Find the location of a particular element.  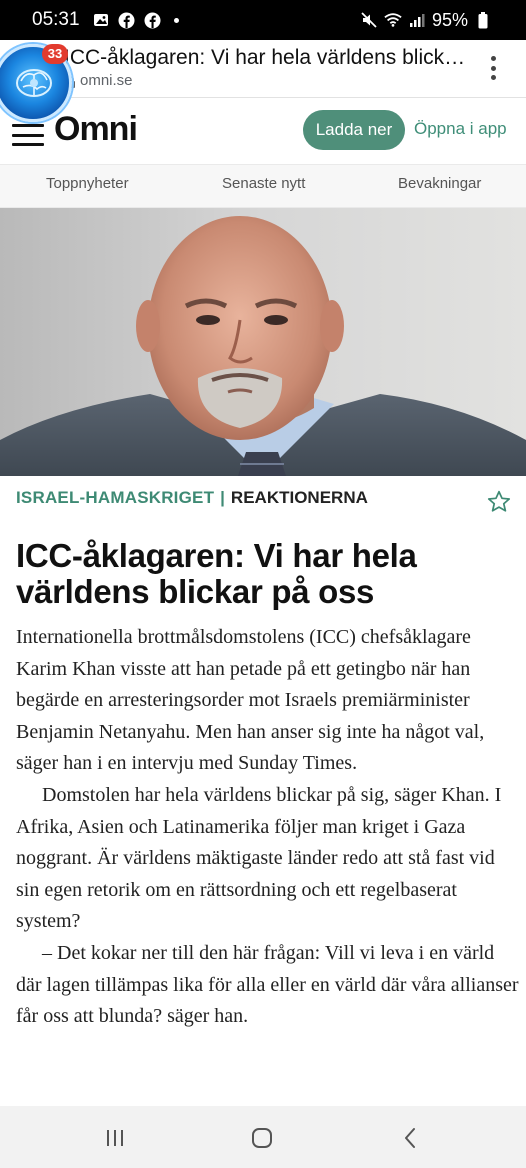

tab-senaste-nytt: Senaste nytt is located at coordinates (263, 183).